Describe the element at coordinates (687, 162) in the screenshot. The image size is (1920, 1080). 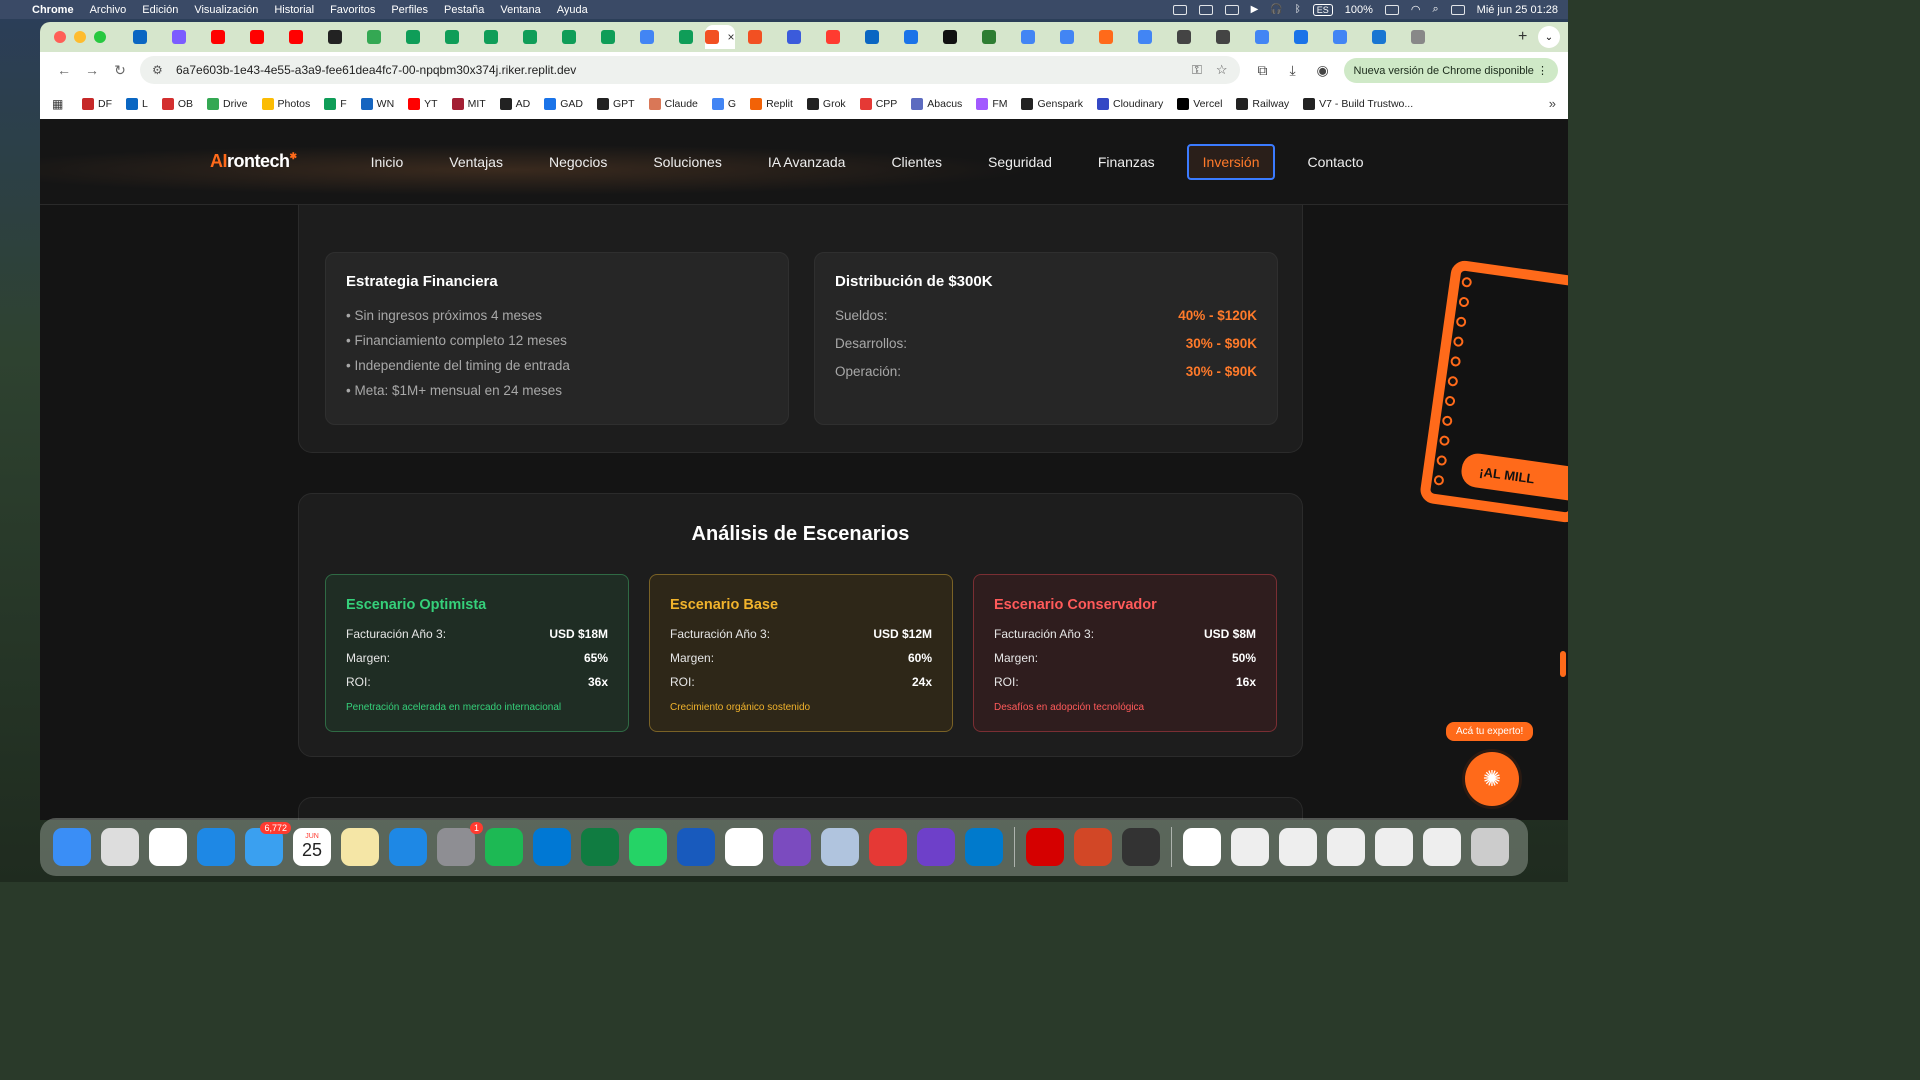
I see `nav-link: Soluciones` at that location.